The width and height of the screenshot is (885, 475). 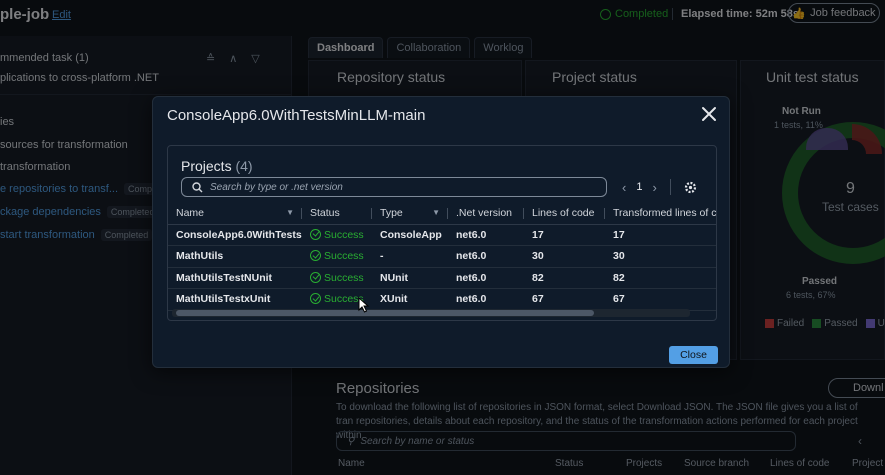 I want to click on project-type: ConsoleApp, so click(x=410, y=235).